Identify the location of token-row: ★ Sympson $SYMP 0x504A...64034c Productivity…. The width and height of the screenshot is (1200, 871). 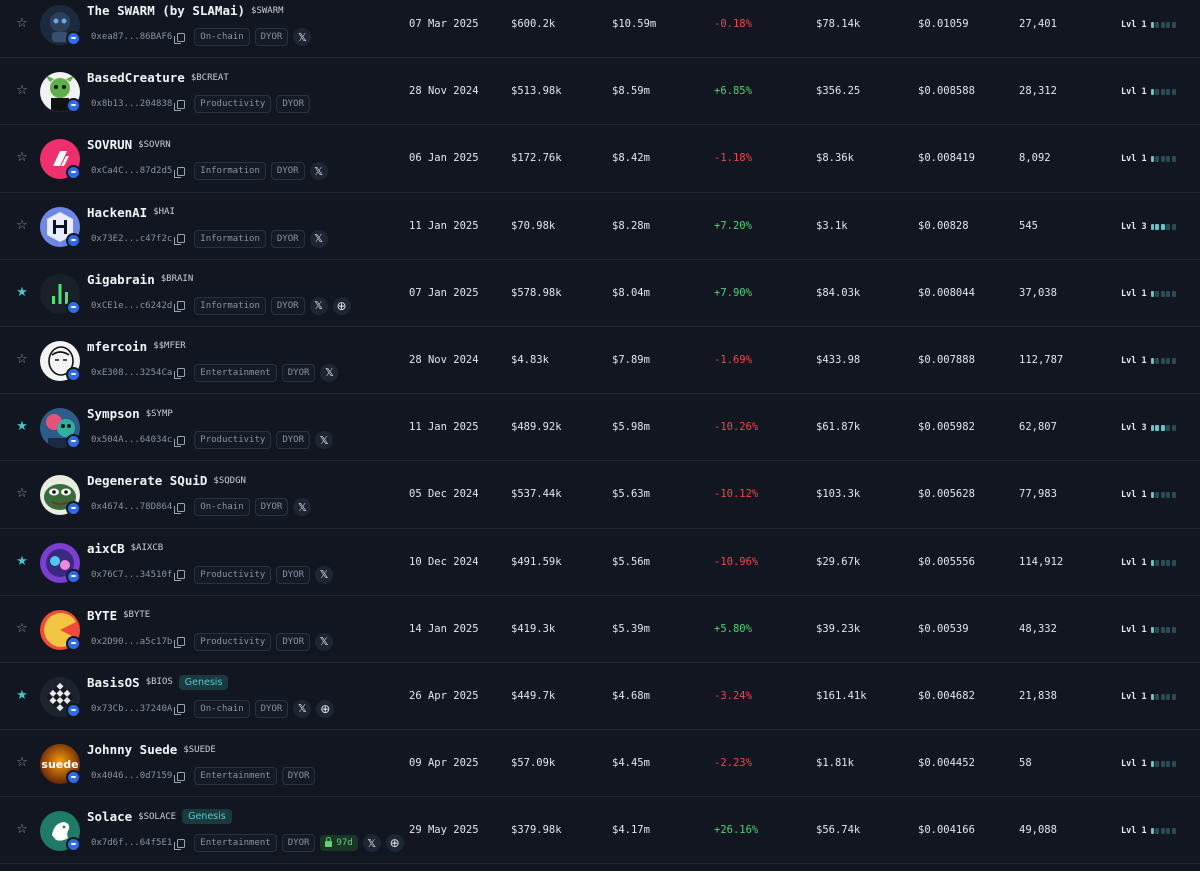
(600, 428).